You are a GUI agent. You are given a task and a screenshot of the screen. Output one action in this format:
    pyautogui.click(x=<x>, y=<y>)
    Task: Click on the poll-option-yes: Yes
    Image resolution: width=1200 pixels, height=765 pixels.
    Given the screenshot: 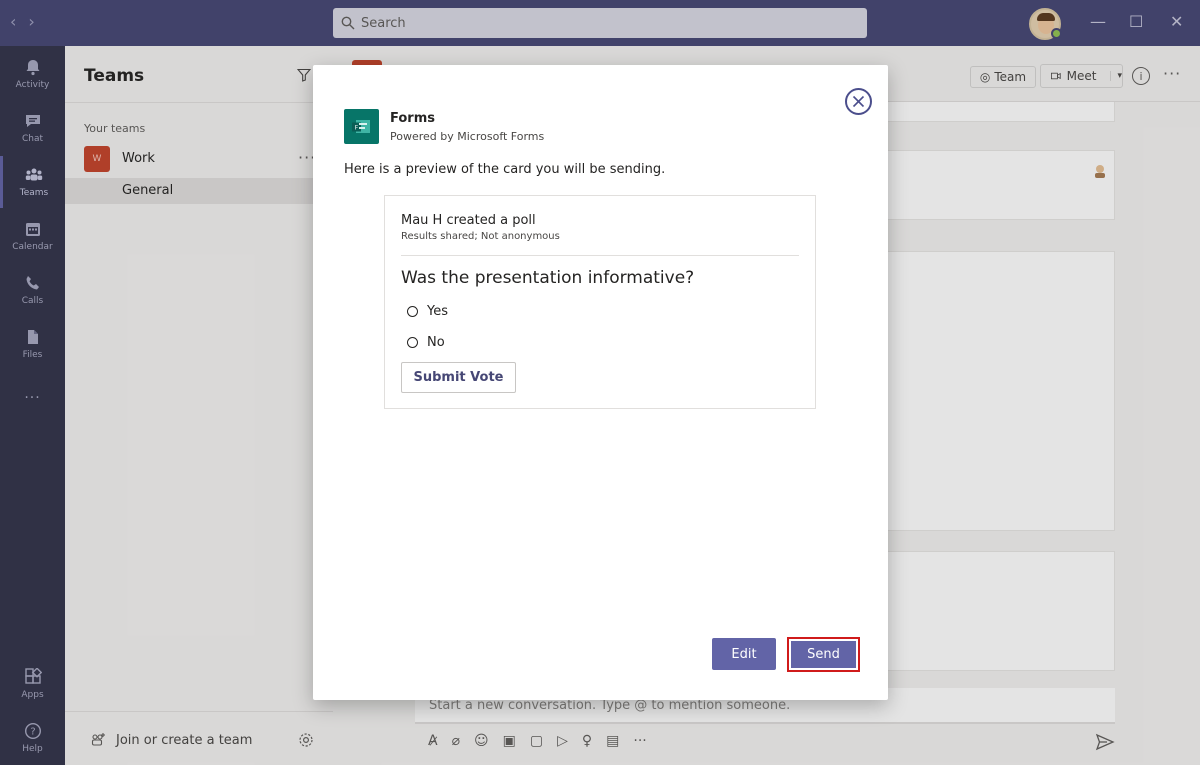 What is the action you would take?
    pyautogui.click(x=427, y=311)
    